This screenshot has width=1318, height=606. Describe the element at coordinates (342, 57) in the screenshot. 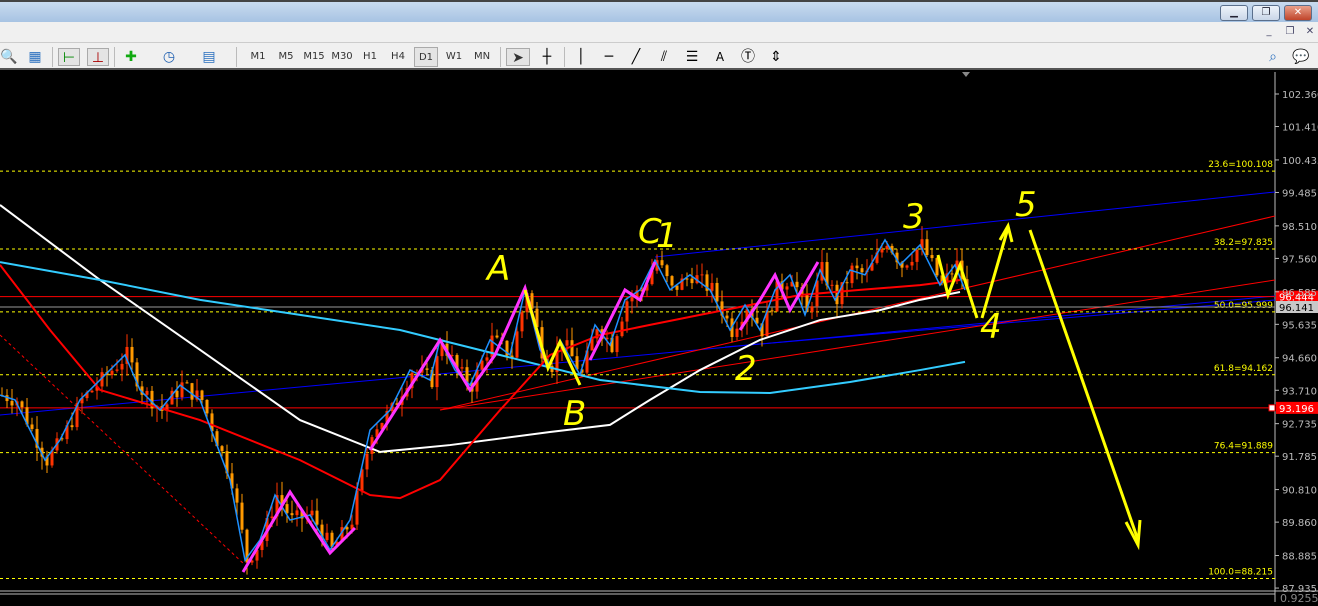

I see `timeframe-m30: M30` at that location.